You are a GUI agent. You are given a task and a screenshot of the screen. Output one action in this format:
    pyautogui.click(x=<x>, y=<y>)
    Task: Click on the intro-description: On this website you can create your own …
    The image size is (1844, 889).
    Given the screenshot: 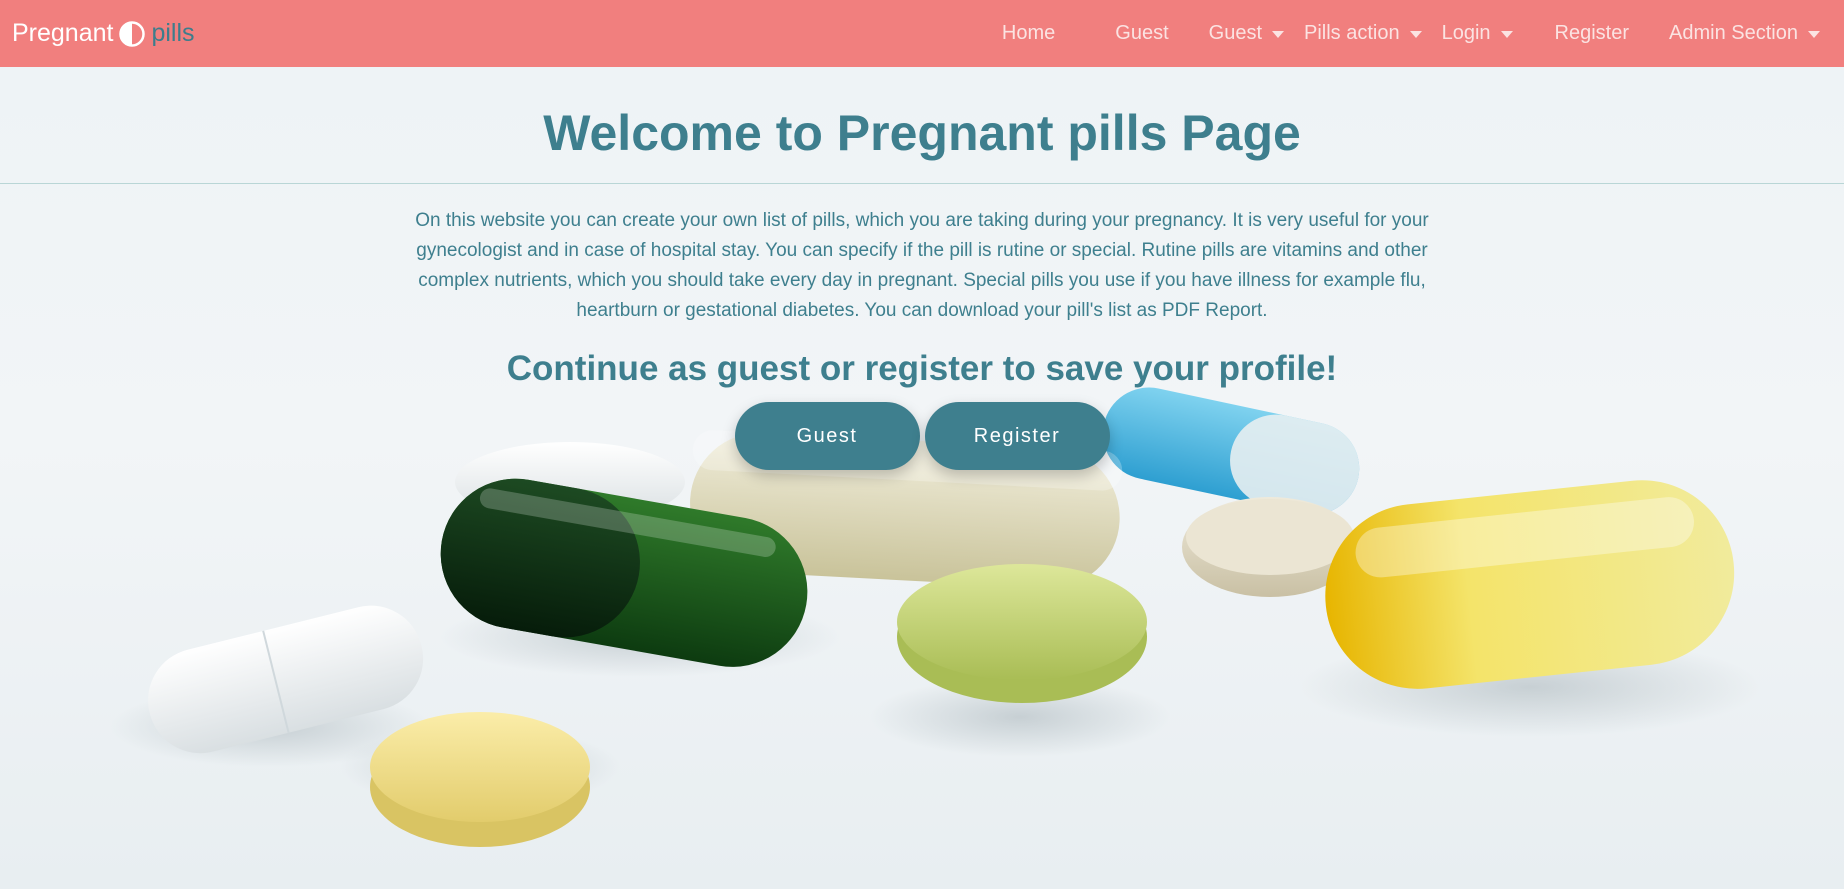 What is the action you would take?
    pyautogui.click(x=922, y=265)
    